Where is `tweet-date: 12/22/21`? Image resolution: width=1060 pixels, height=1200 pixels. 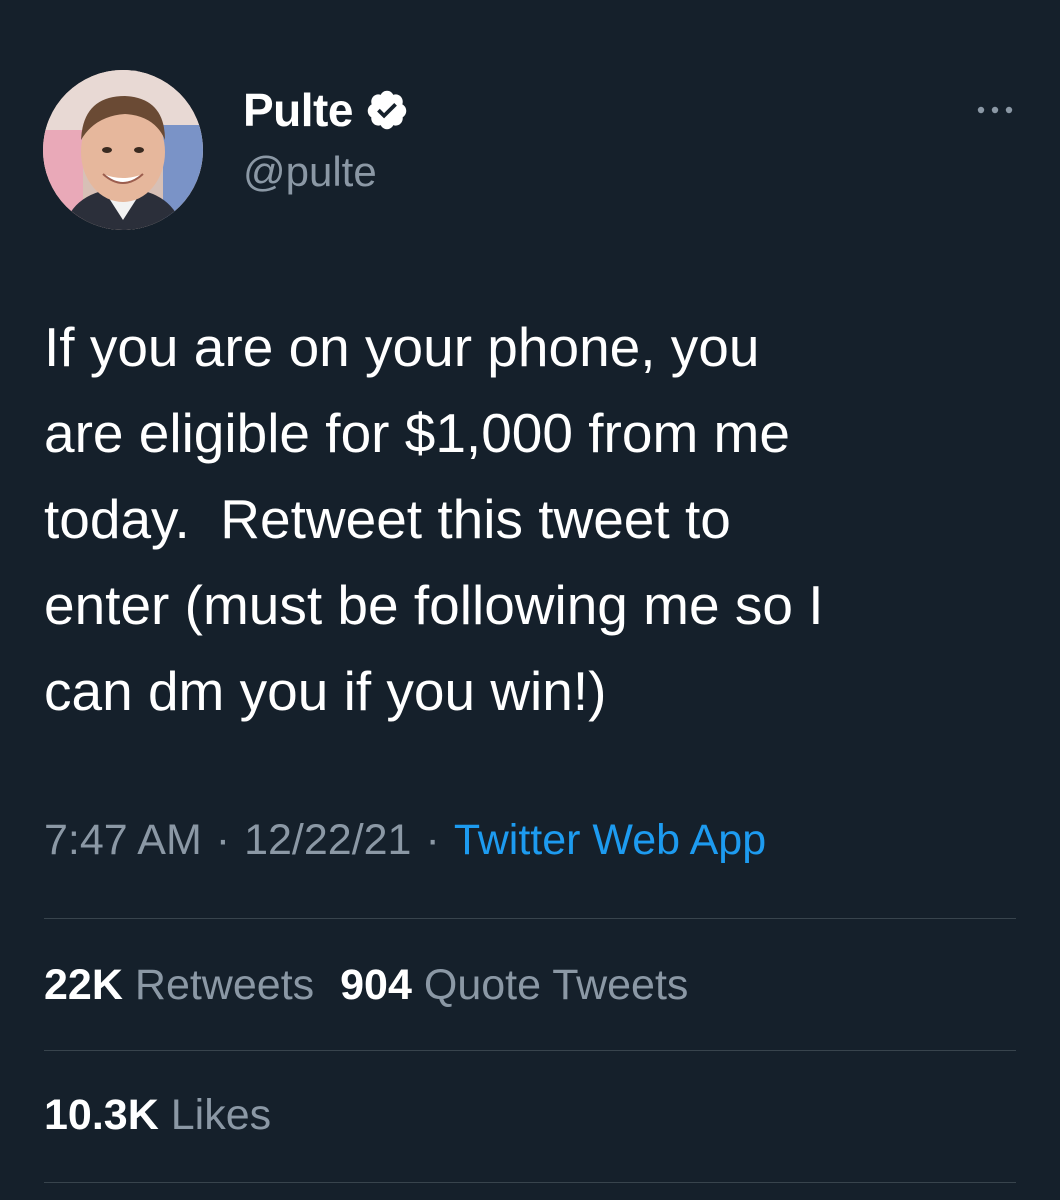 tweet-date: 12/22/21 is located at coordinates (327, 840).